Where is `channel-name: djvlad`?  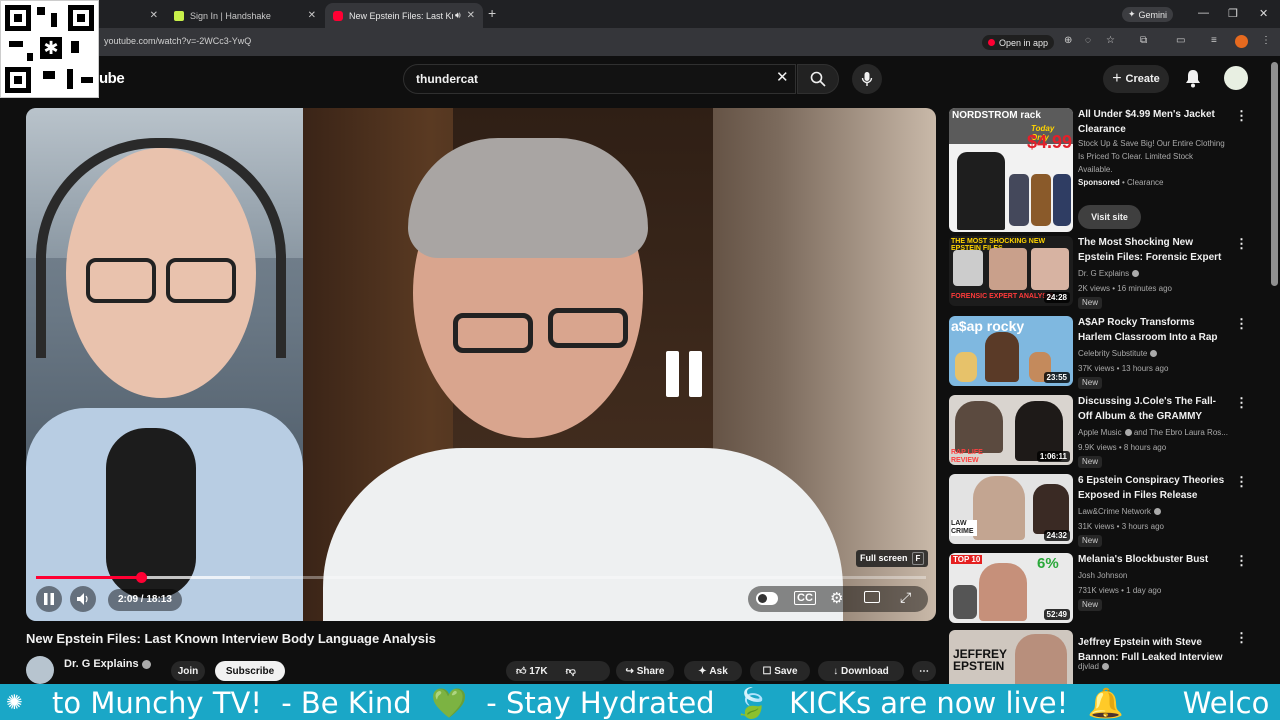
channel-name: djvlad is located at coordinates (1093, 666).